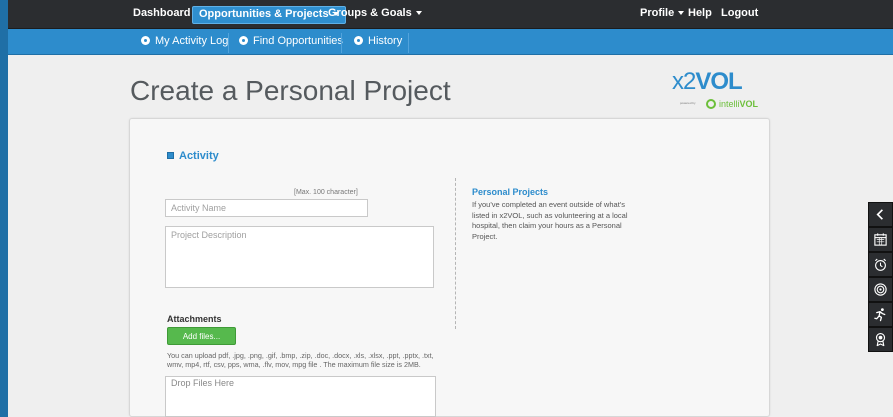 The height and width of the screenshot is (417, 893). Describe the element at coordinates (290, 90) in the screenshot. I see `page-title: Create a Personal Project` at that location.